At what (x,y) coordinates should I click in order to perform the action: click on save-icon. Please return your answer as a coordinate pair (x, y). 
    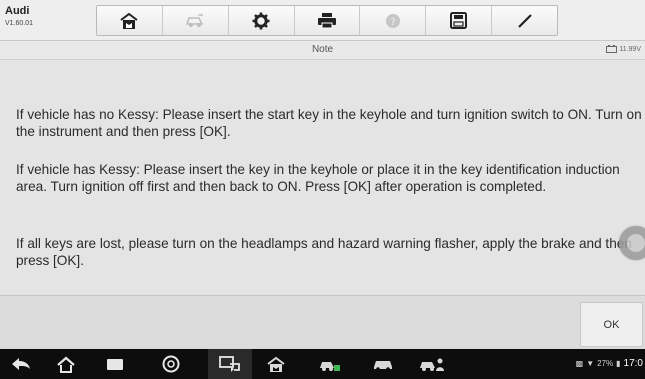
    Looking at the image, I should click on (459, 20).